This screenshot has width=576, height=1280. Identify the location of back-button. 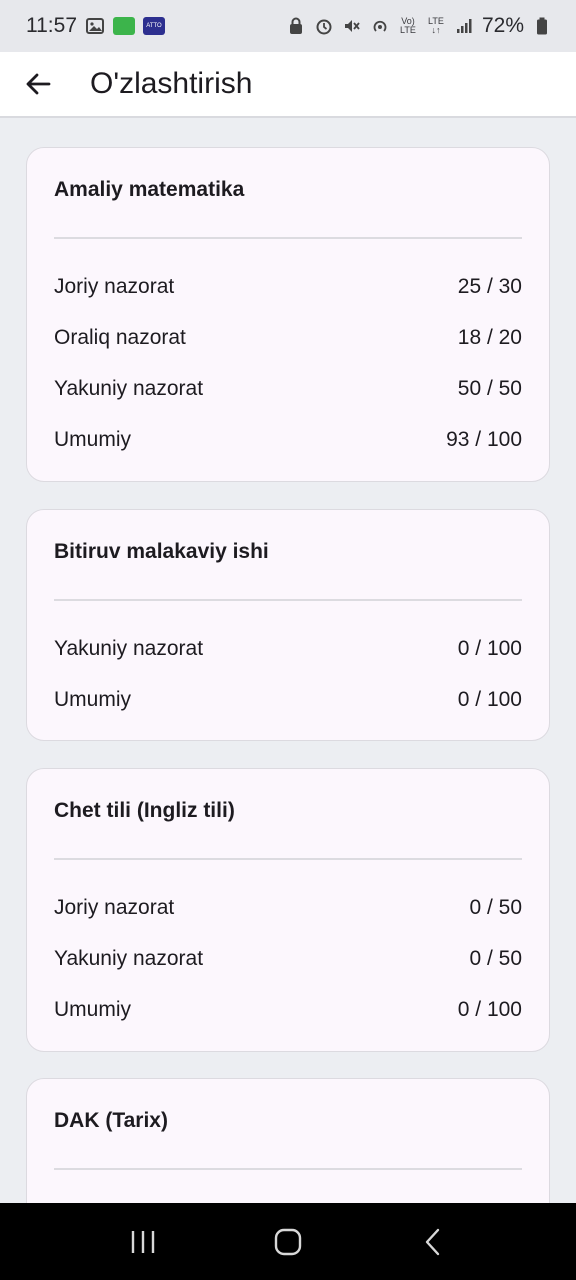
(38, 84).